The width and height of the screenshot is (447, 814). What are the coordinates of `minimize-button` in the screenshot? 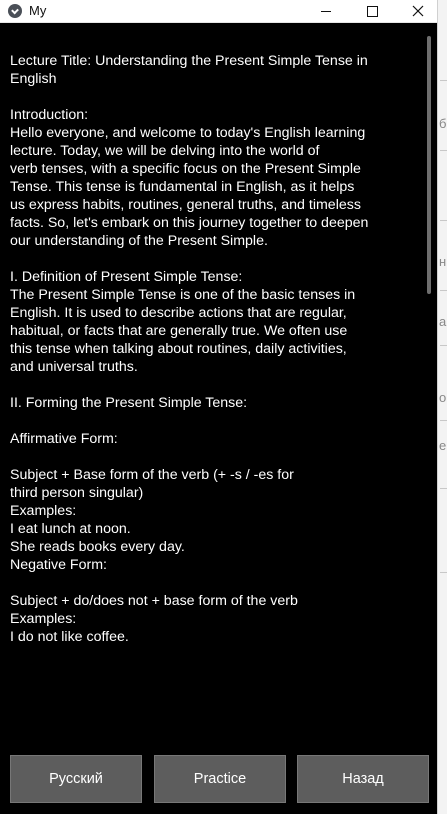 It's located at (326, 11).